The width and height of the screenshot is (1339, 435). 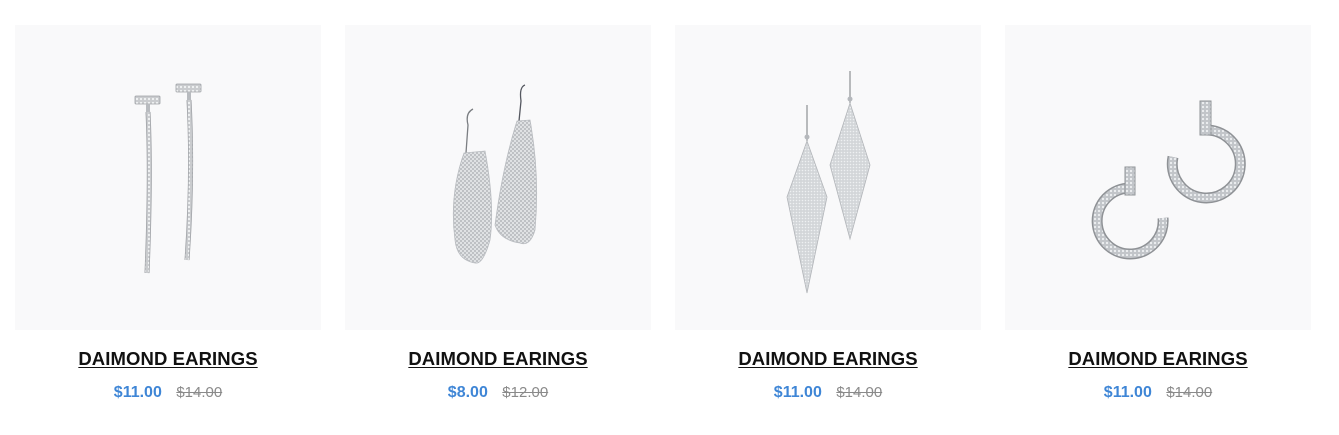 What do you see at coordinates (525, 392) in the screenshot?
I see `original-price: $12.00` at bounding box center [525, 392].